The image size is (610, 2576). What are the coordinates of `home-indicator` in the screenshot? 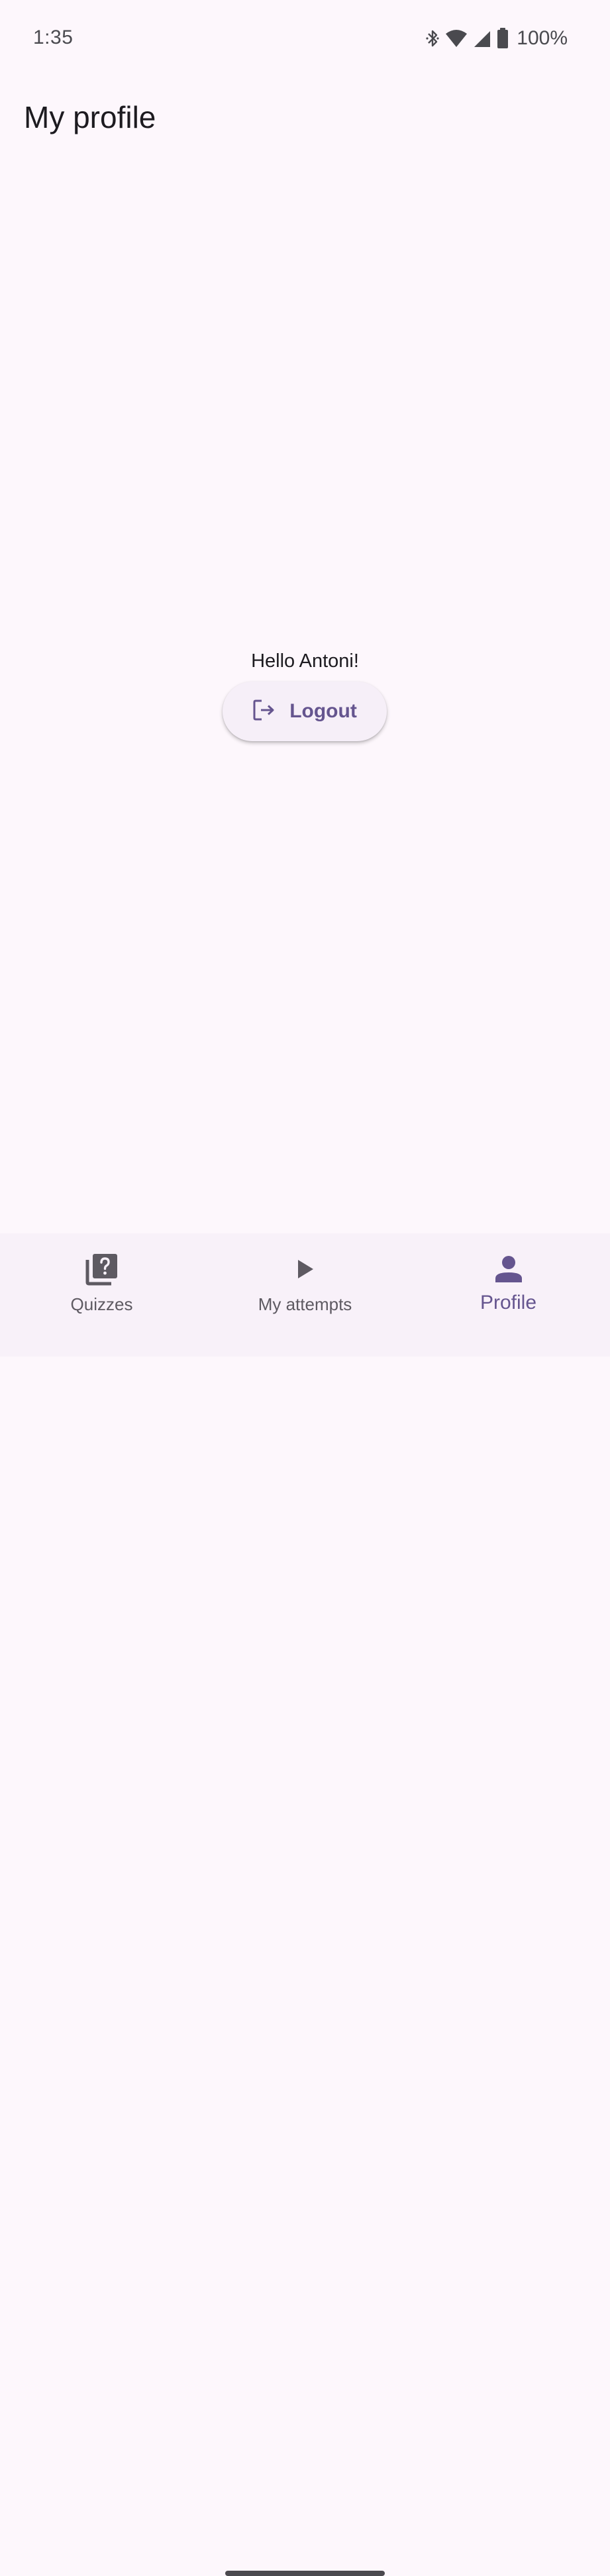 It's located at (305, 2573).